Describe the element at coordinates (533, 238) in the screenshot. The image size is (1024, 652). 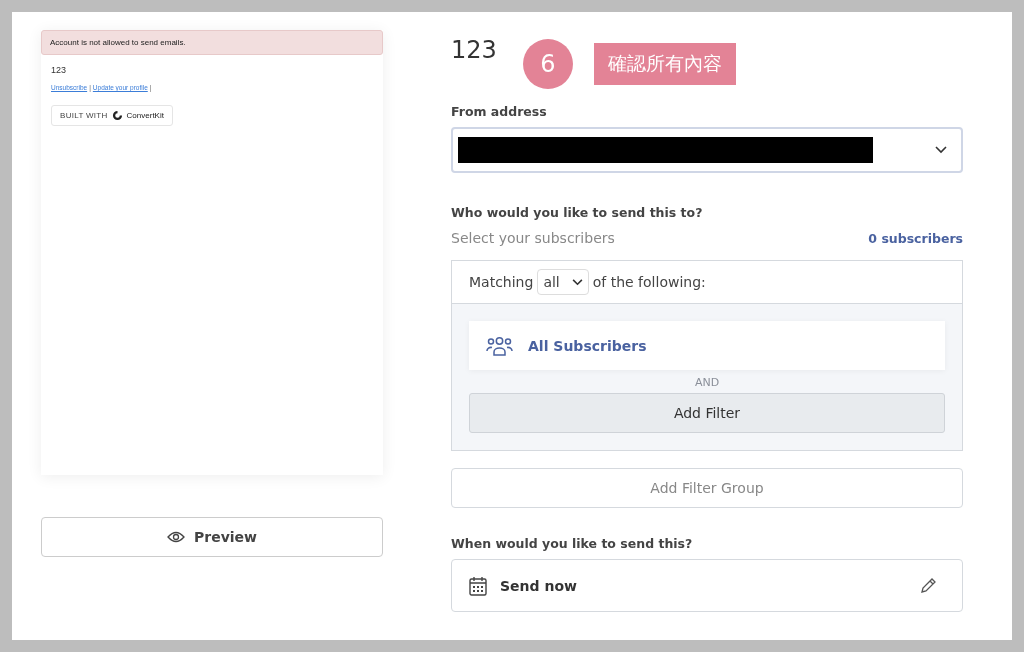
I see `hint-text: Select your subscribers` at that location.